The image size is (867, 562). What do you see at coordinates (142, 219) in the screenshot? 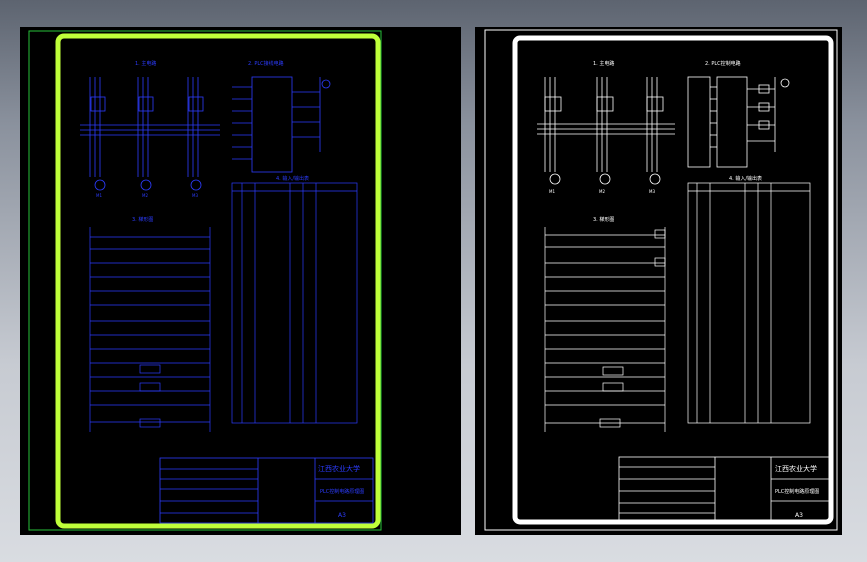
I see `left-label-ladder: 3. 梯形图` at bounding box center [142, 219].